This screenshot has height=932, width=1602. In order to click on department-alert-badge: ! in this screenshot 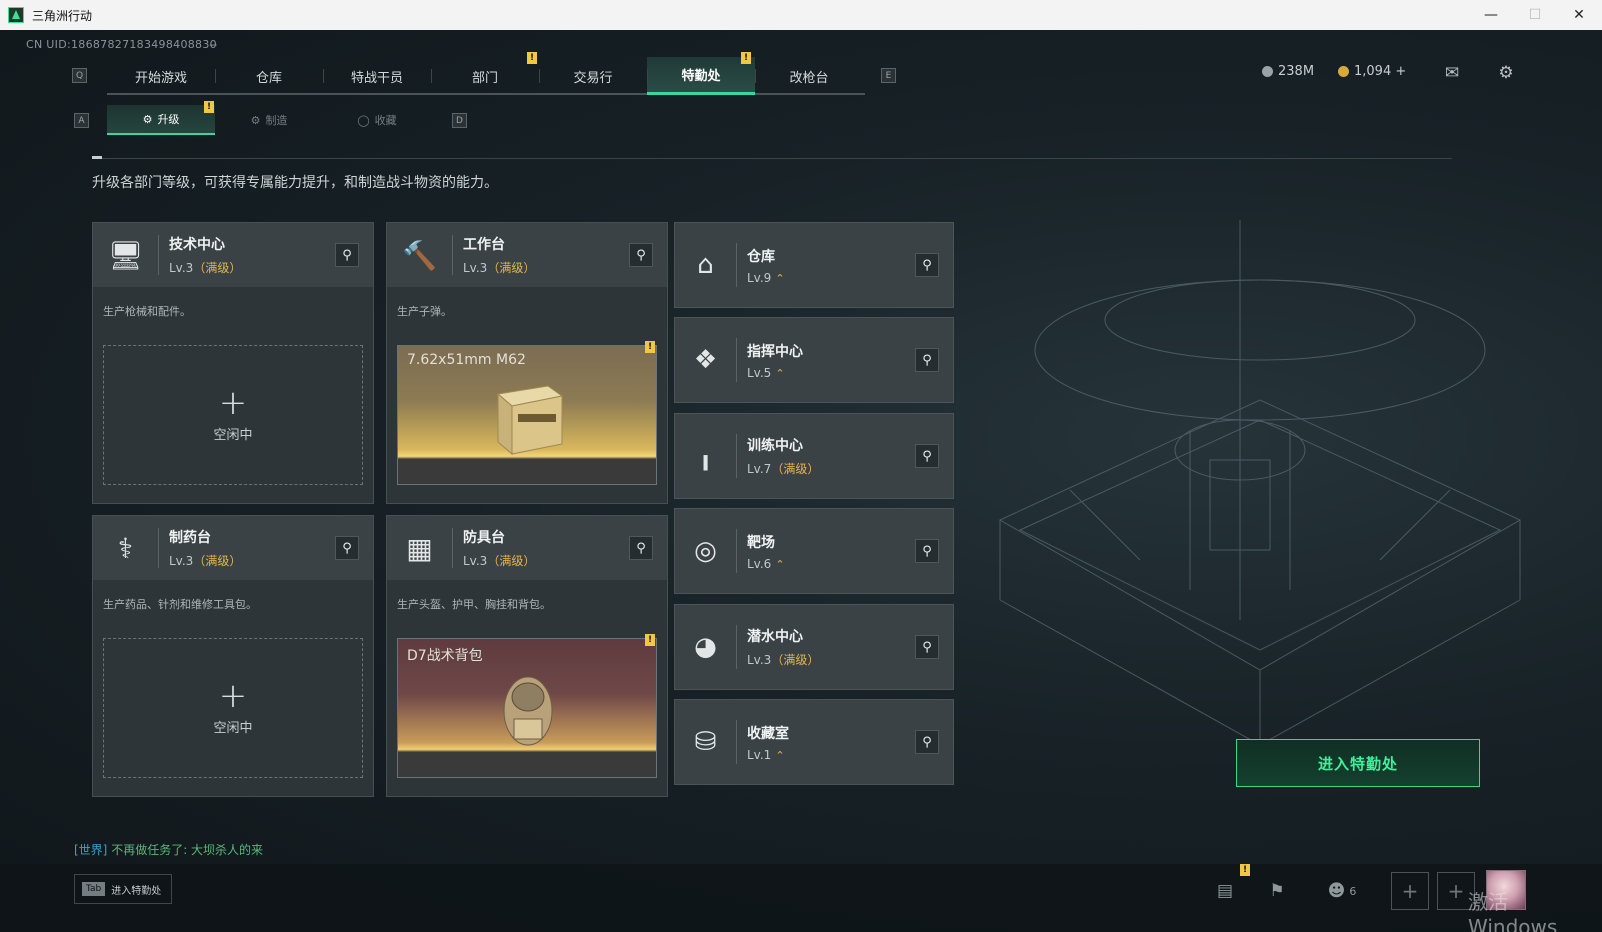, I will do `click(532, 58)`.